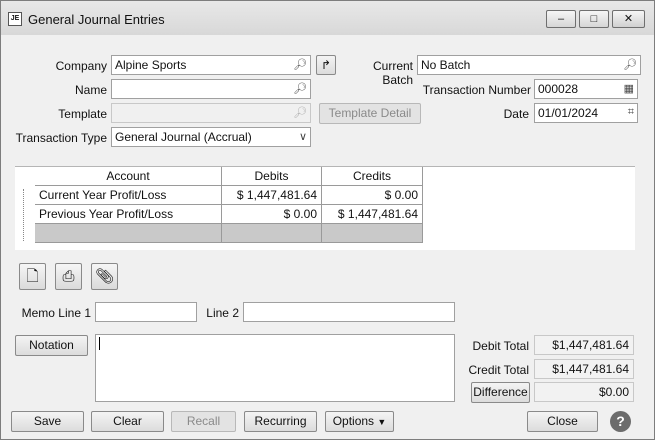 The height and width of the screenshot is (440, 655). I want to click on memo-line1-input, so click(146, 312).